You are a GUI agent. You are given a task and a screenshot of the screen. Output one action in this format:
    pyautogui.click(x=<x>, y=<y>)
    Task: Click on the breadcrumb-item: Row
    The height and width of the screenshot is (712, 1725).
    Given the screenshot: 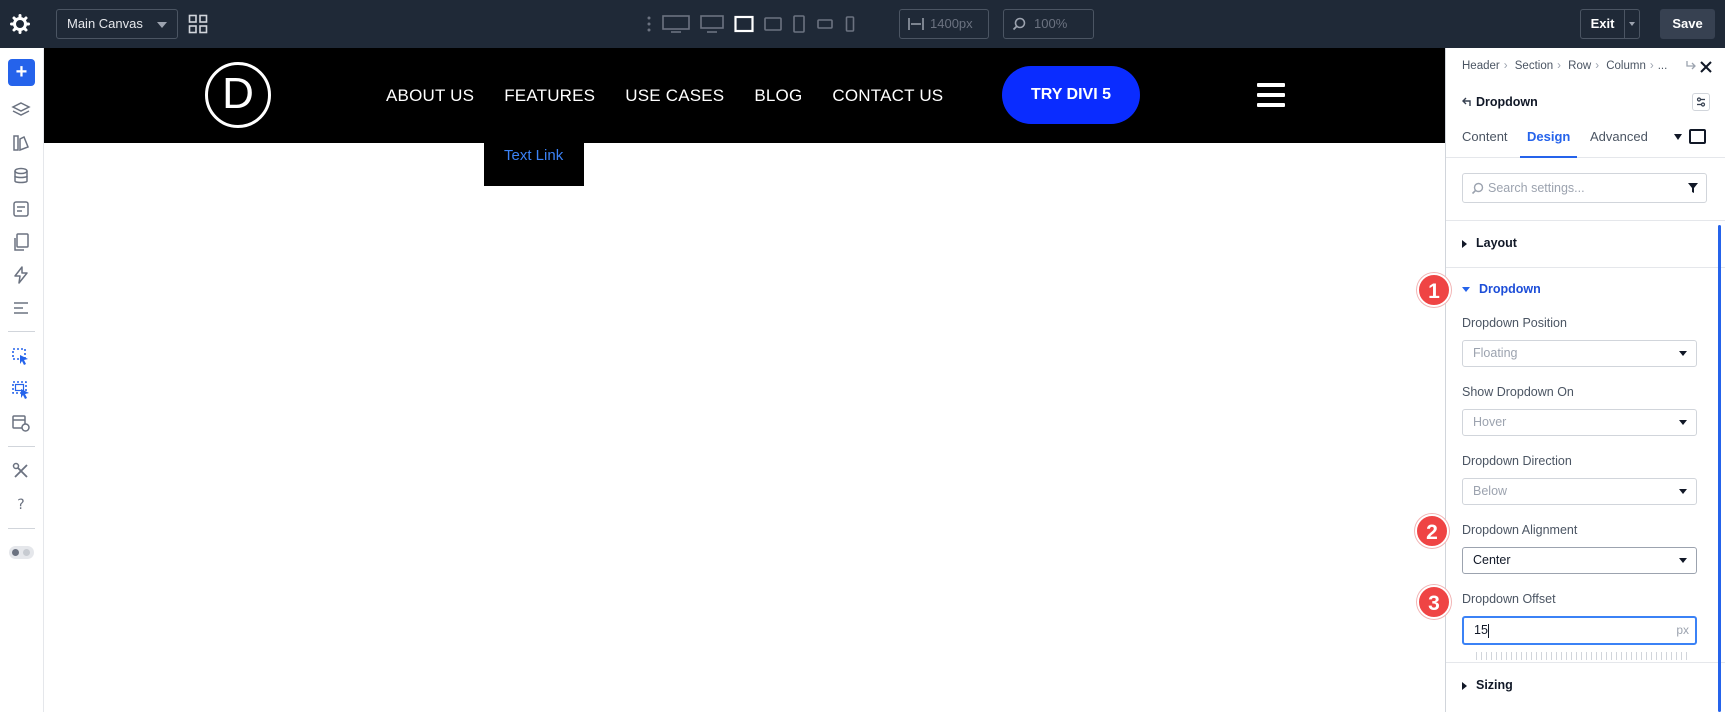 What is the action you would take?
    pyautogui.click(x=1579, y=66)
    